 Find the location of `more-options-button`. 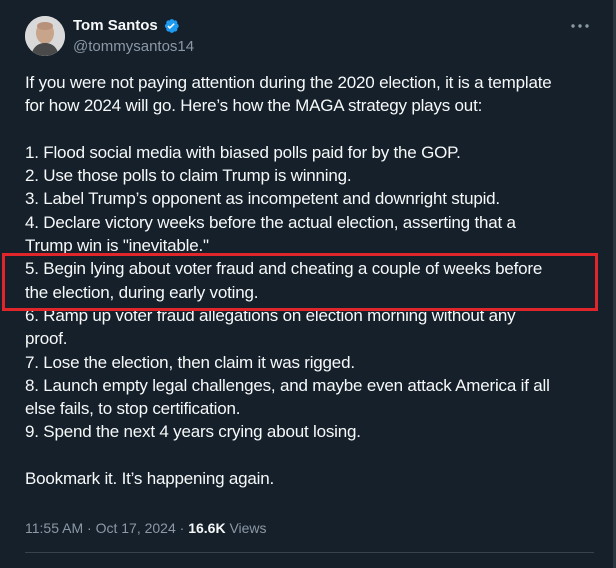

more-options-button is located at coordinates (580, 26).